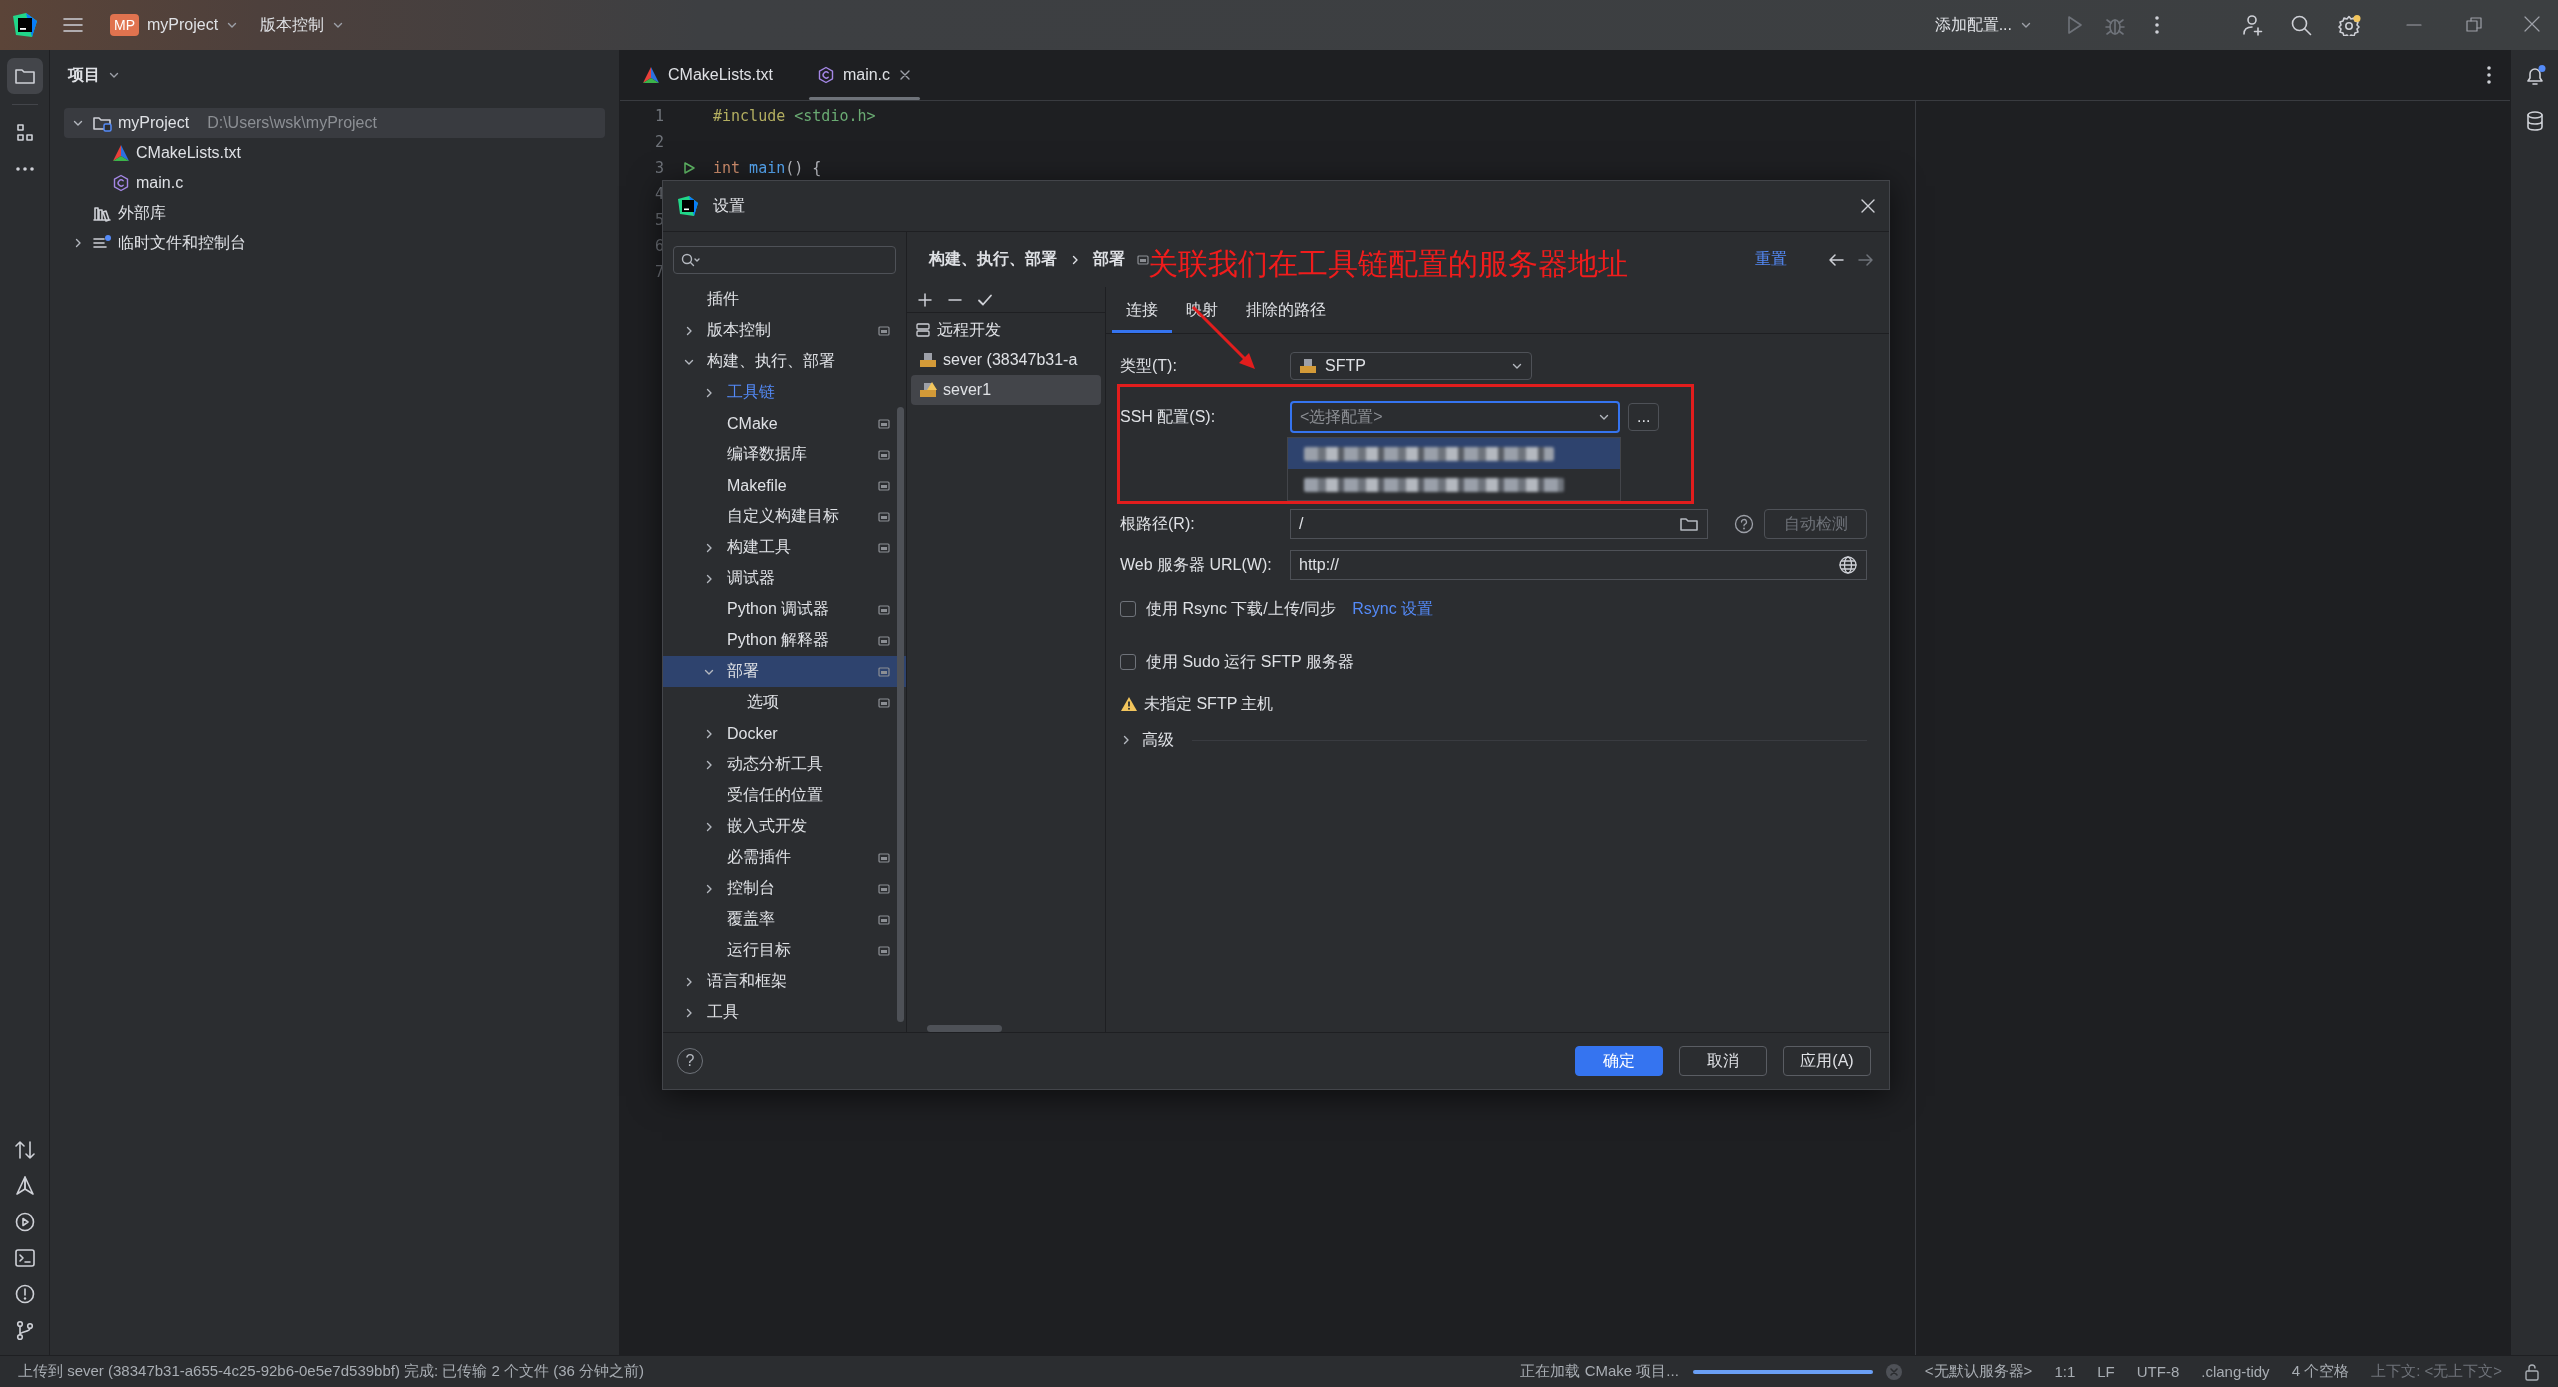 The width and height of the screenshot is (2558, 1387). What do you see at coordinates (925, 299) in the screenshot?
I see `add-icon` at bounding box center [925, 299].